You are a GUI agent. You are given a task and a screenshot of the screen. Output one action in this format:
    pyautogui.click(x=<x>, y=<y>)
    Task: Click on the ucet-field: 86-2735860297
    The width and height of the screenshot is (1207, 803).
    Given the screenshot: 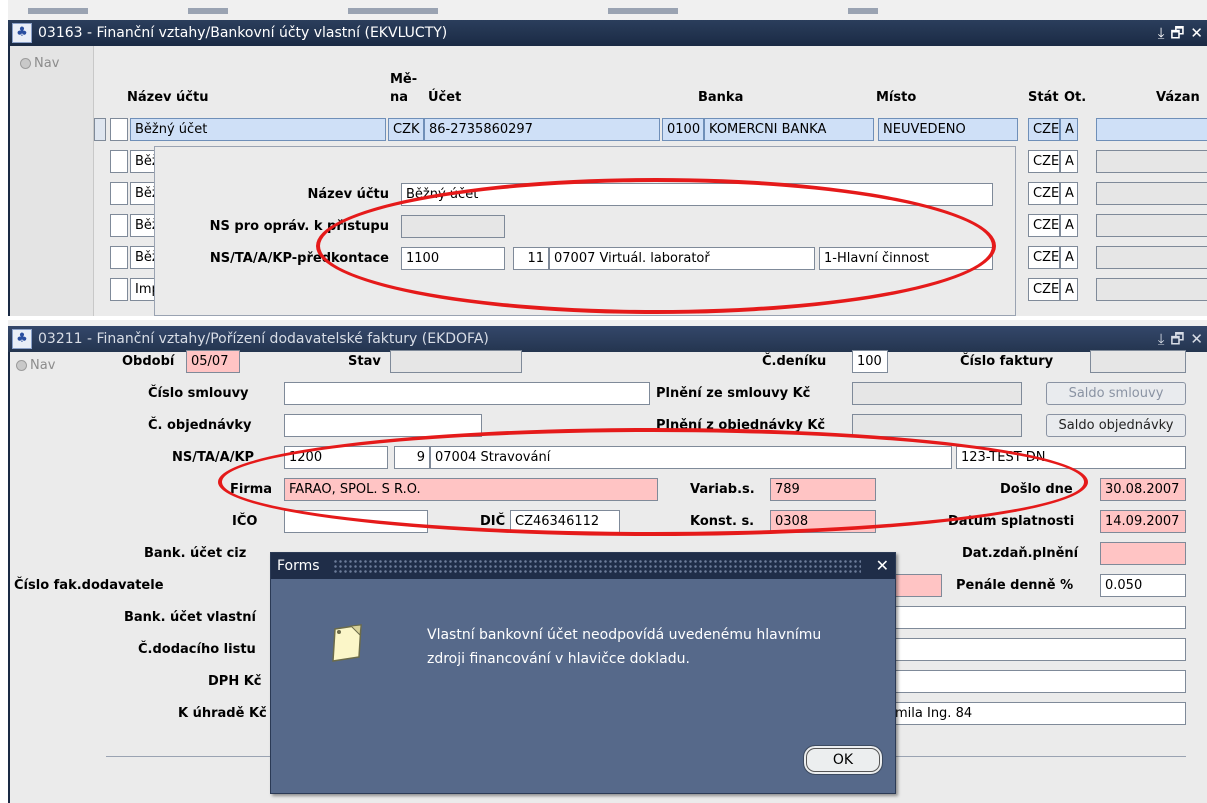 What is the action you would take?
    pyautogui.click(x=542, y=129)
    